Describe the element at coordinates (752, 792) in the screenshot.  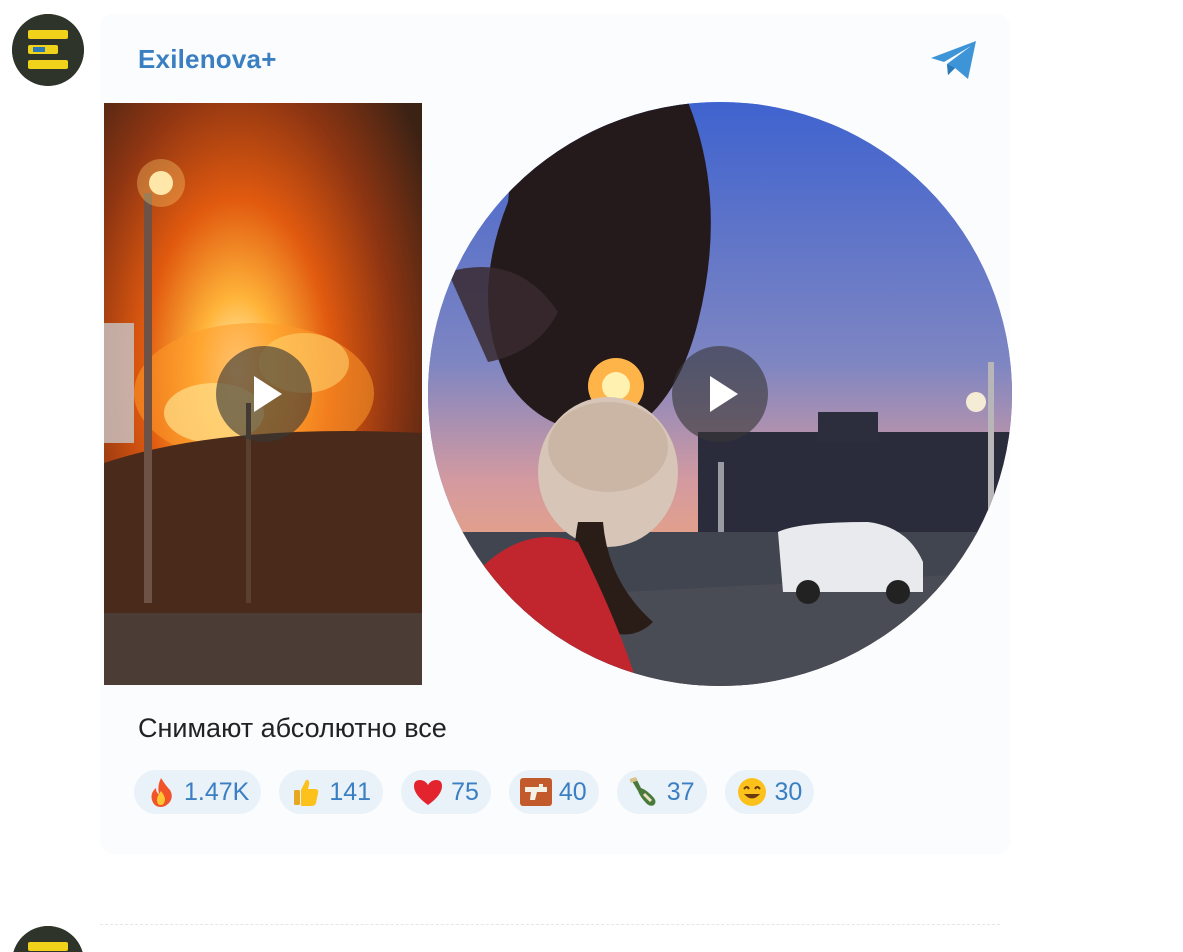
I see `laughing-face-emoji-icon` at that location.